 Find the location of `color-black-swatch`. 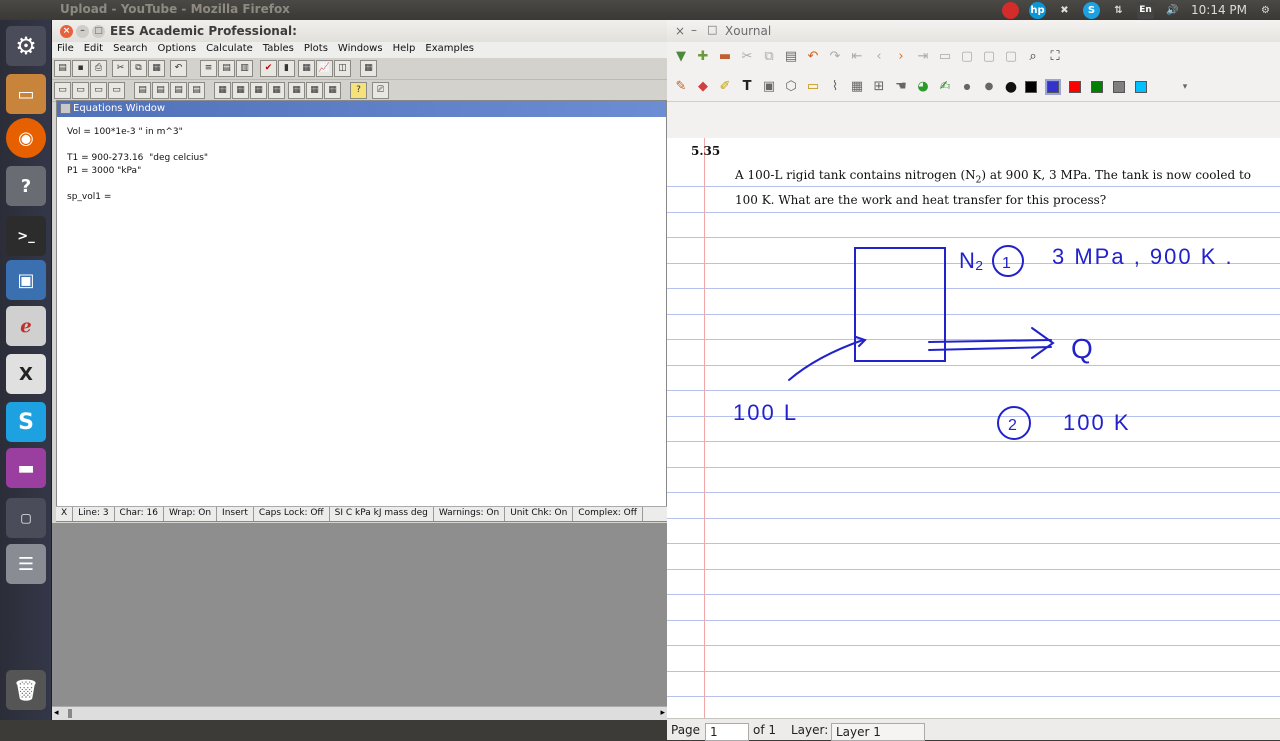

color-black-swatch is located at coordinates (1031, 86).